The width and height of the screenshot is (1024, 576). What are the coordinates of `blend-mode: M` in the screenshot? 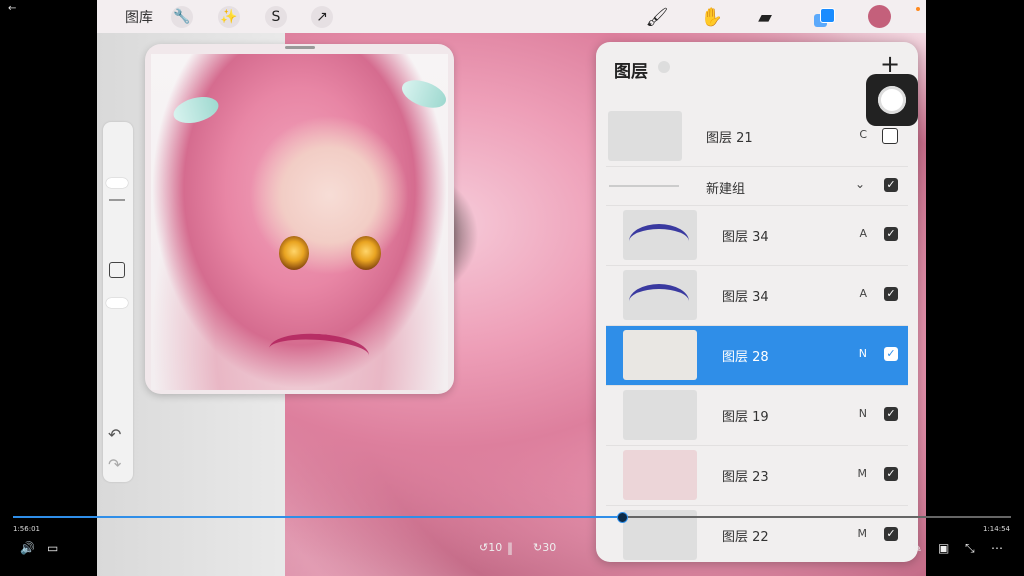 It's located at (863, 473).